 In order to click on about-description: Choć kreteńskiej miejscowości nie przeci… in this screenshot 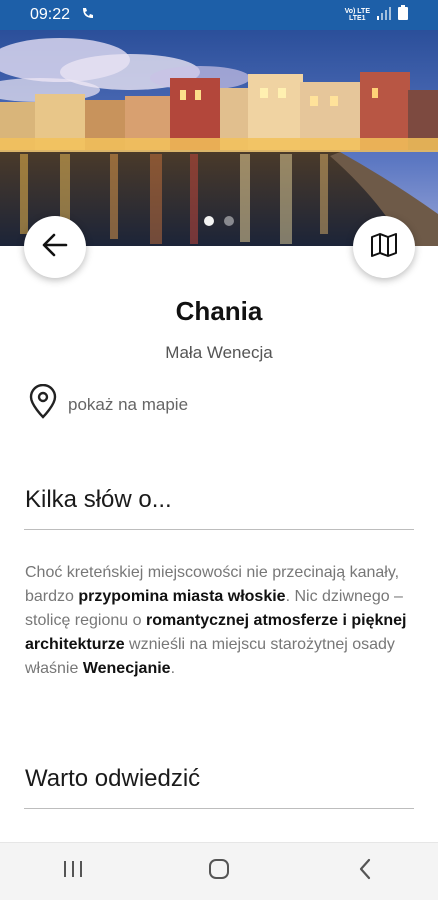, I will do `click(216, 620)`.